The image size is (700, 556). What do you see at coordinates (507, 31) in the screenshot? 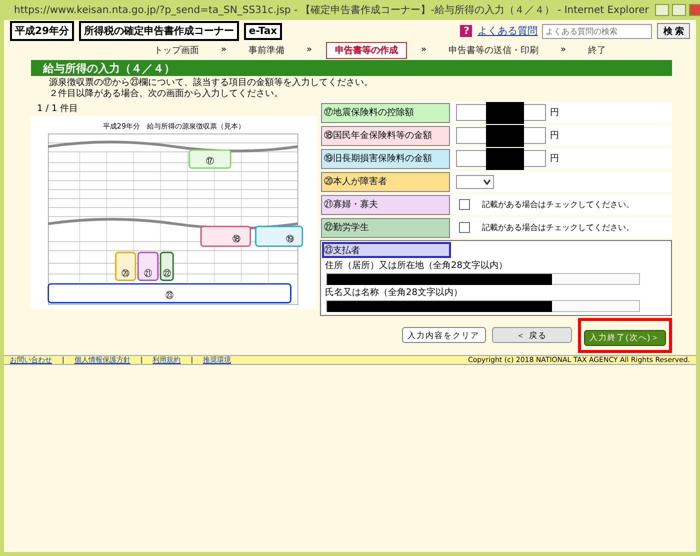
I see `faq-link: よくある質問` at bounding box center [507, 31].